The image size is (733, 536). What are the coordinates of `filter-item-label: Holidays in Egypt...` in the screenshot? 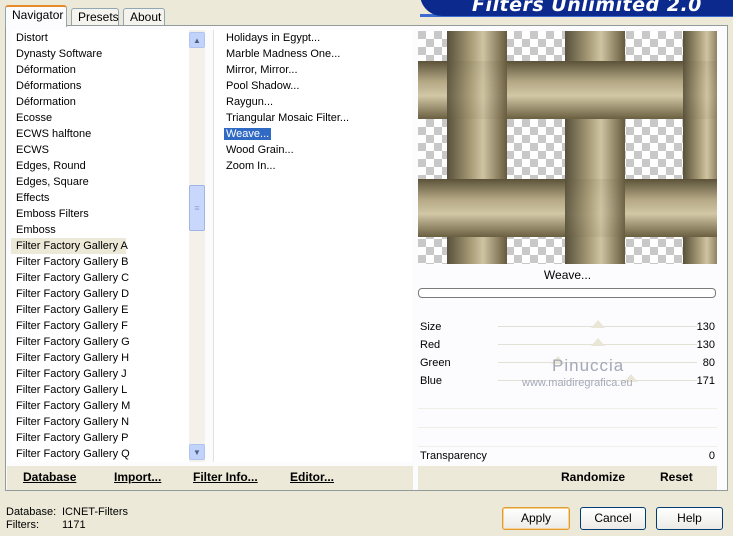 It's located at (273, 38).